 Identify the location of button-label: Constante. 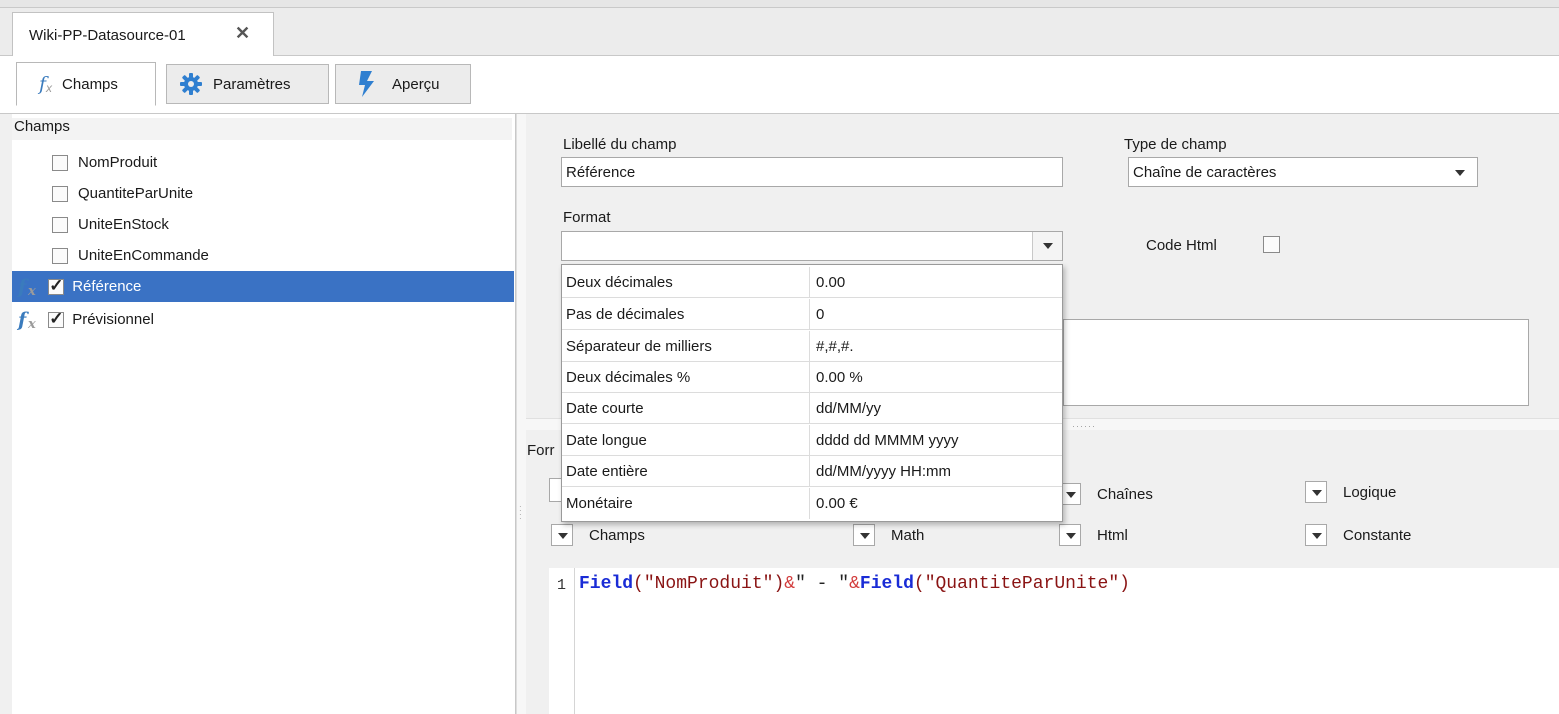
(1377, 535).